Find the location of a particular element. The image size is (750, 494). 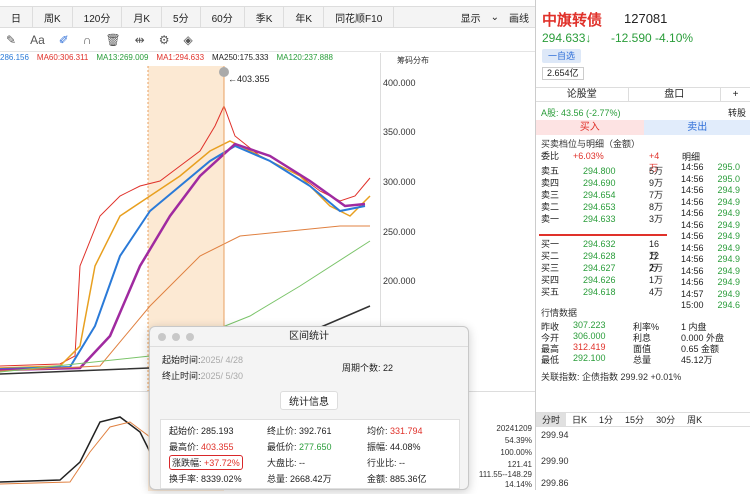

ask-volume: 8万 is located at coordinates (656, 207).